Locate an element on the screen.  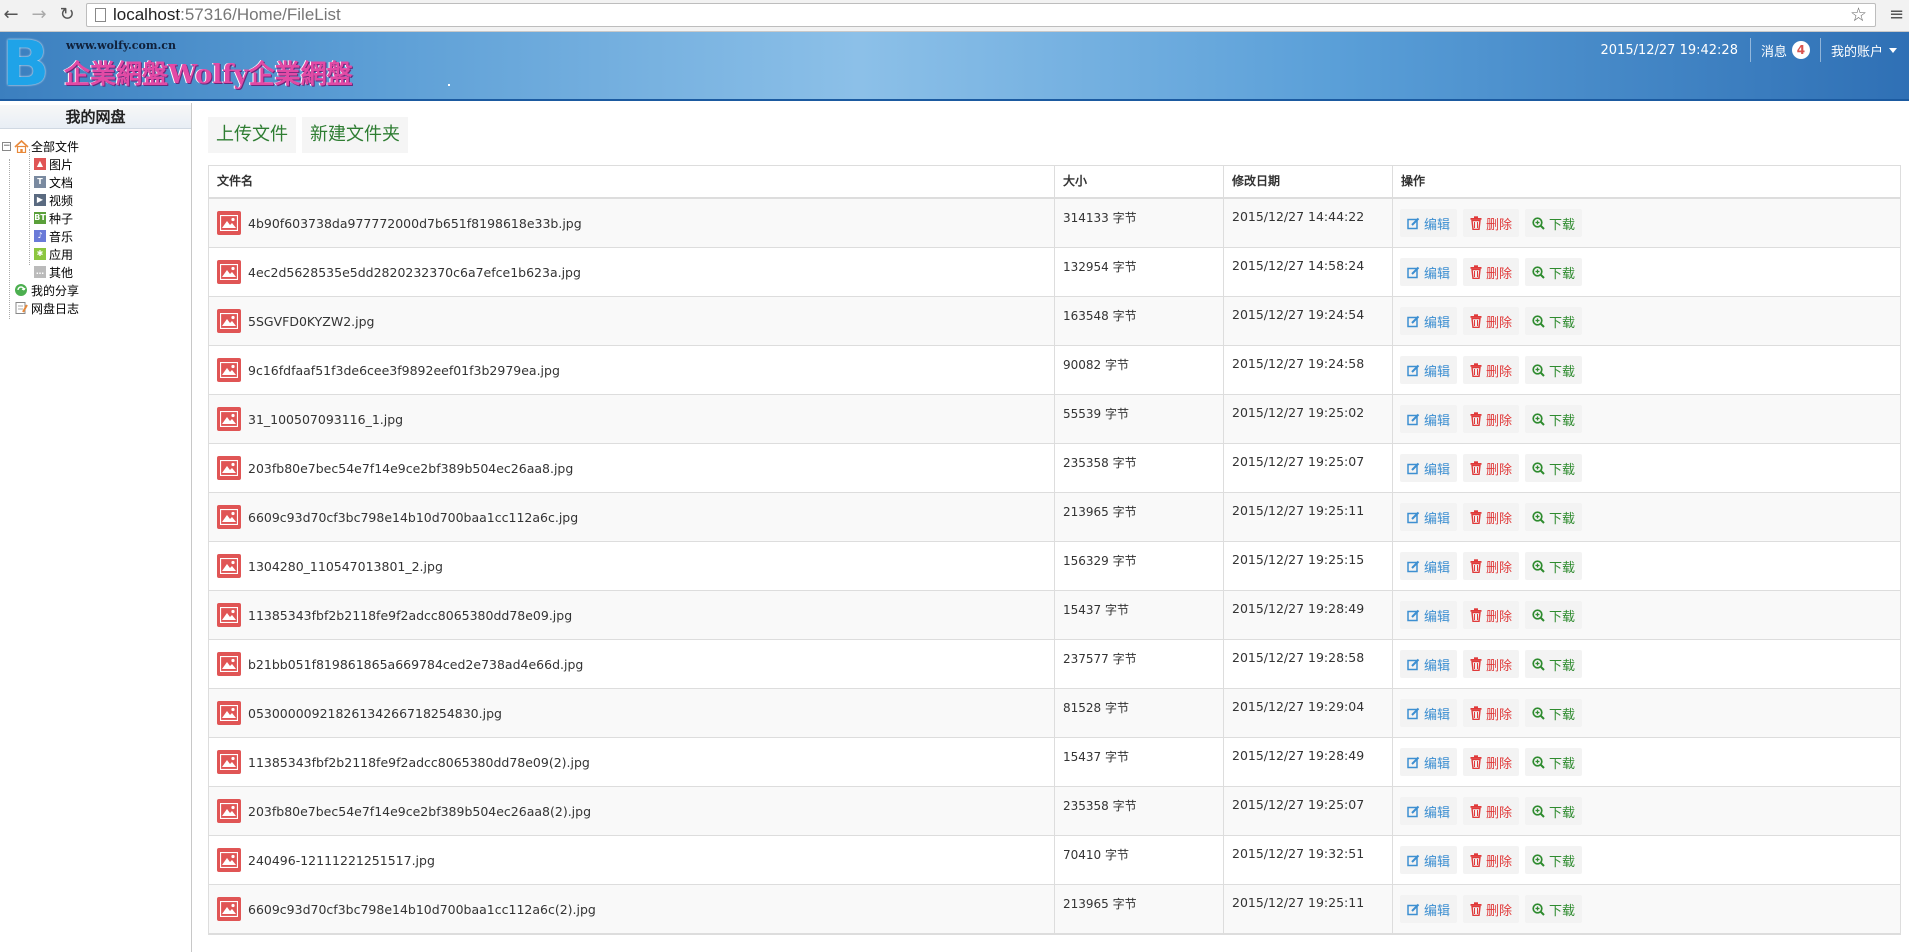
tree-item-my-share: 我的分享 is located at coordinates (46, 290).